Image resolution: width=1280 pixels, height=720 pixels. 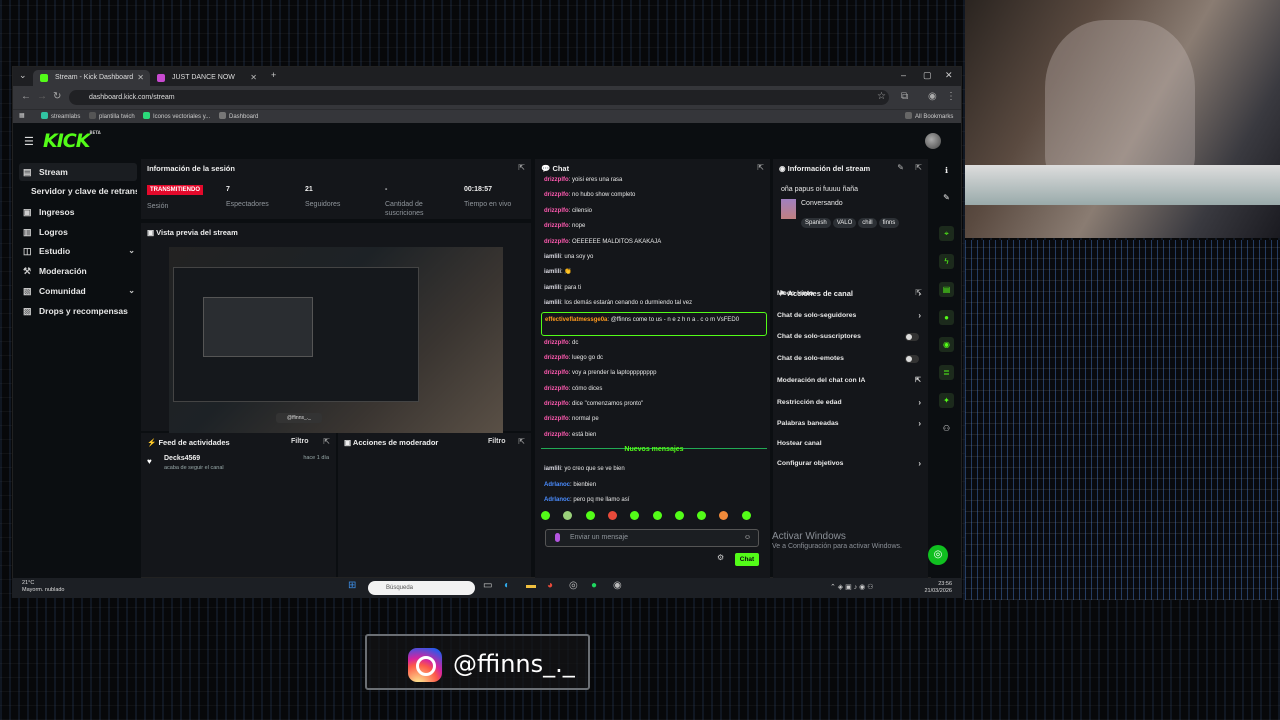 What do you see at coordinates (531, 585) in the screenshot?
I see `explorer-icon: ▬` at bounding box center [531, 585].